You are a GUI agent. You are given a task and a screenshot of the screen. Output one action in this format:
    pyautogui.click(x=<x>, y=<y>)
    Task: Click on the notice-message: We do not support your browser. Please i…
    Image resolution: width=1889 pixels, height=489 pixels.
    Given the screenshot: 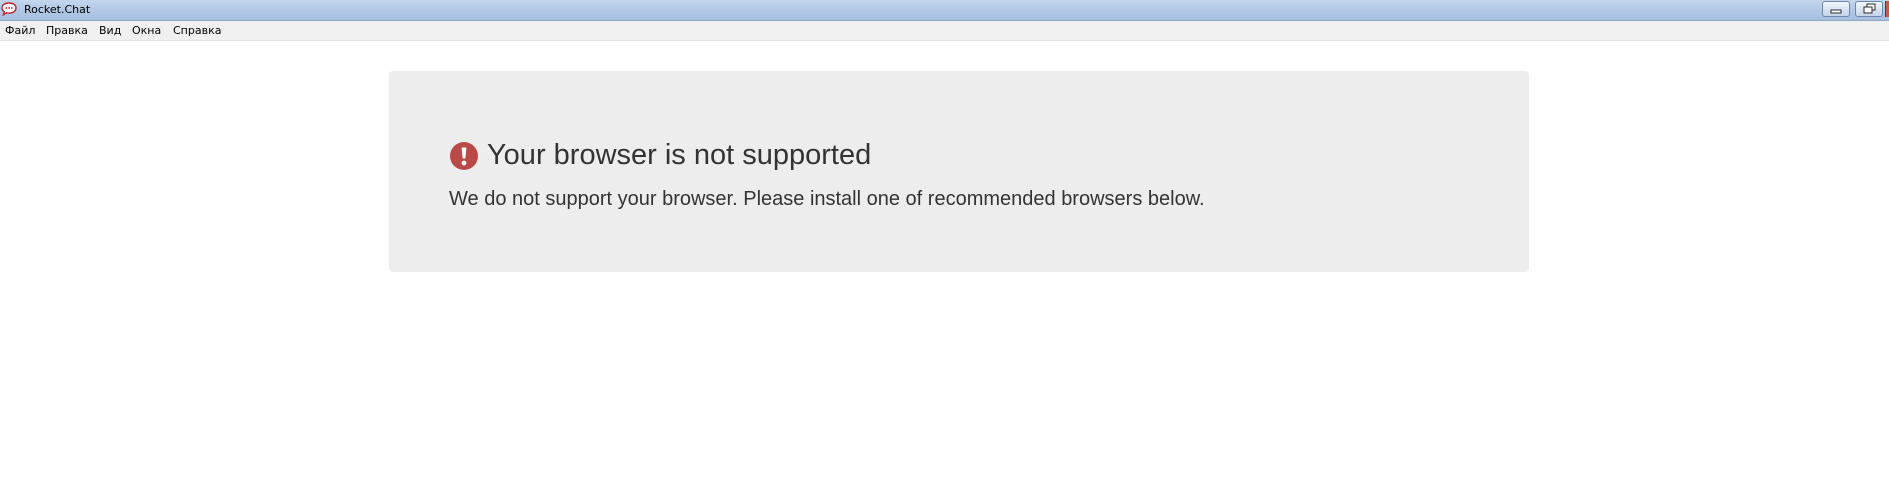 What is the action you would take?
    pyautogui.click(x=827, y=199)
    